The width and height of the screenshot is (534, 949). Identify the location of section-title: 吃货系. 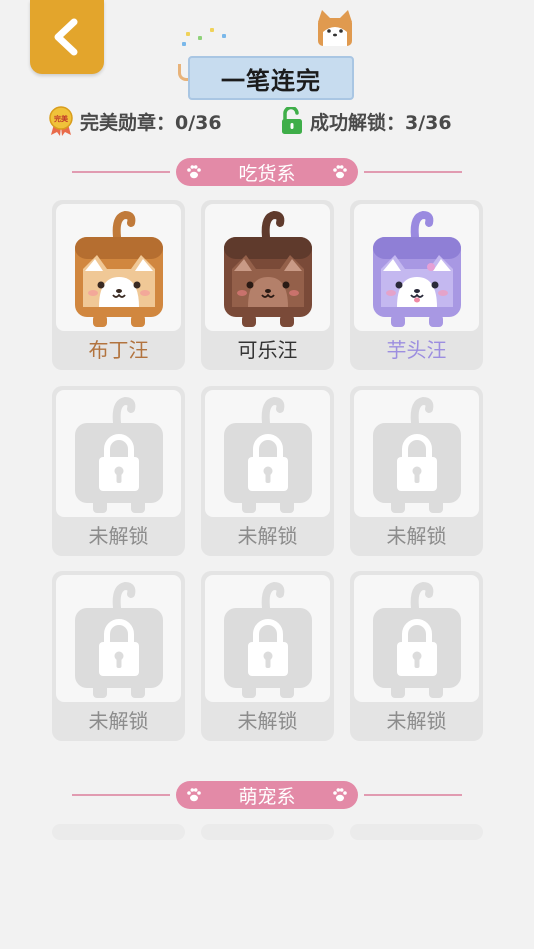
(267, 173).